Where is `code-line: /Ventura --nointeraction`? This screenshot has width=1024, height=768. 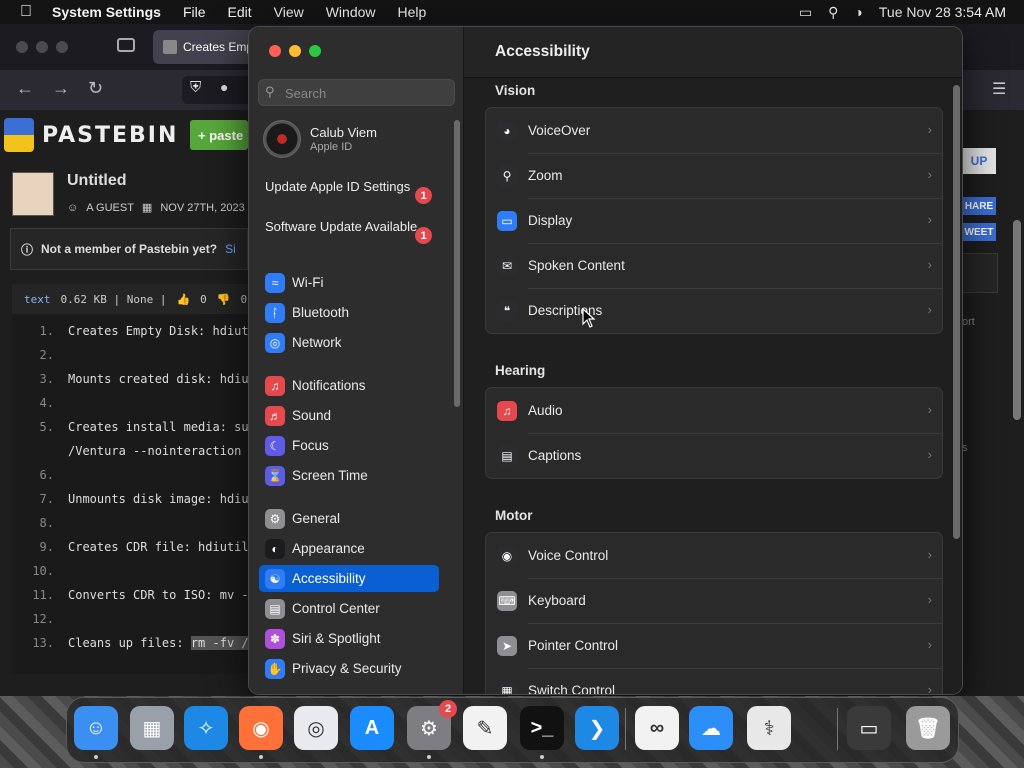
code-line: /Ventura --nointeraction is located at coordinates (155, 451).